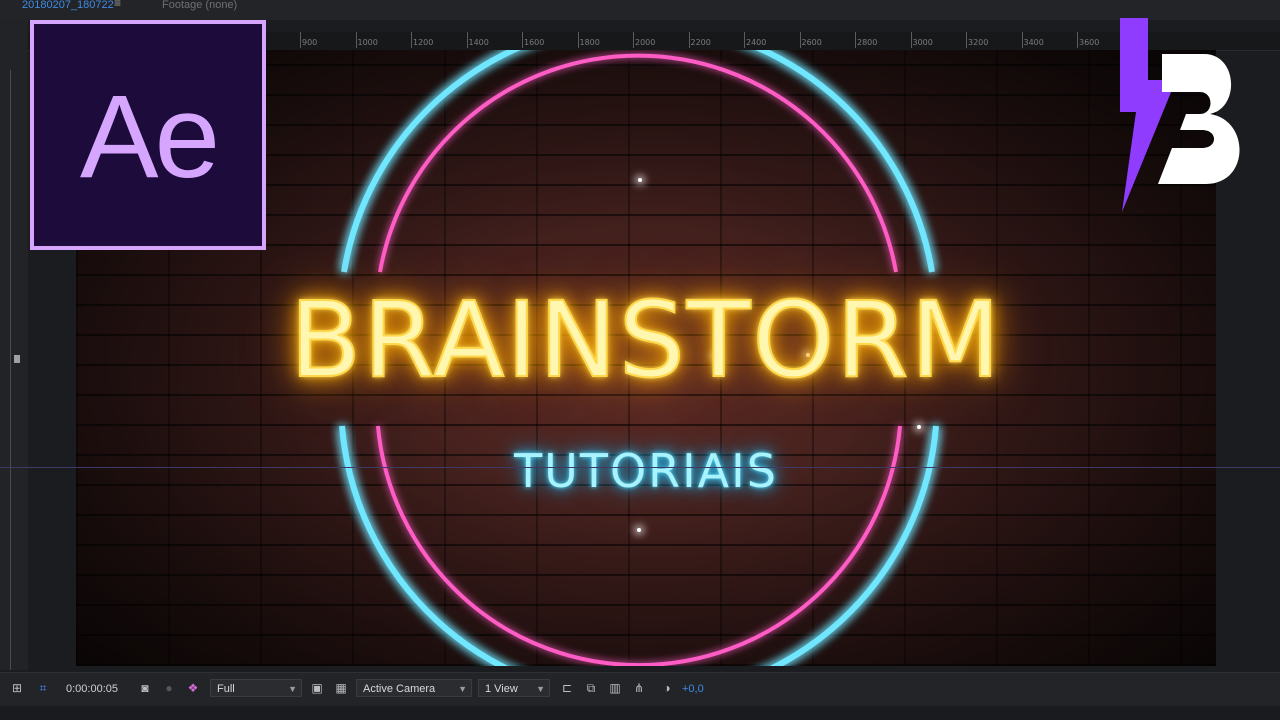  Describe the element at coordinates (646, 471) in the screenshot. I see `neon-subtitle-text: TUTORIAIS` at that location.